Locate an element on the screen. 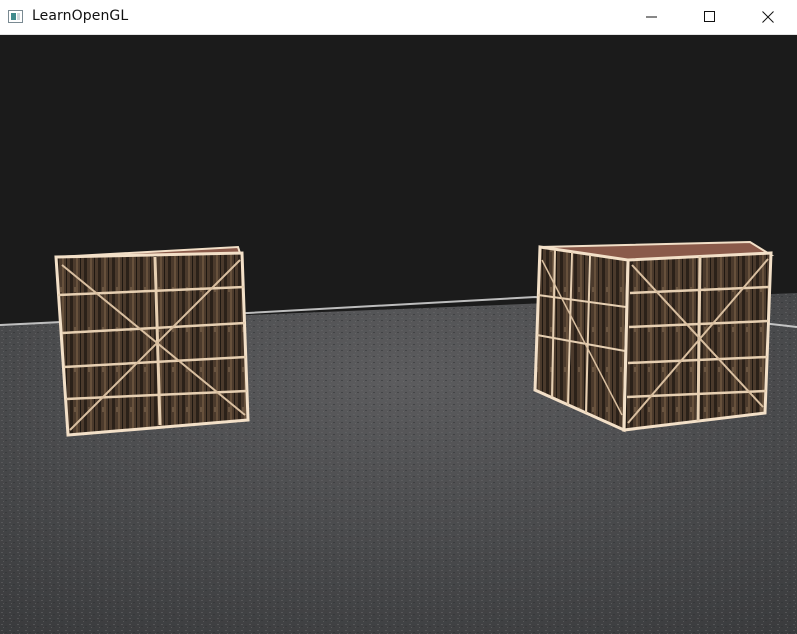 The width and height of the screenshot is (797, 634). close-icon is located at coordinates (768, 17).